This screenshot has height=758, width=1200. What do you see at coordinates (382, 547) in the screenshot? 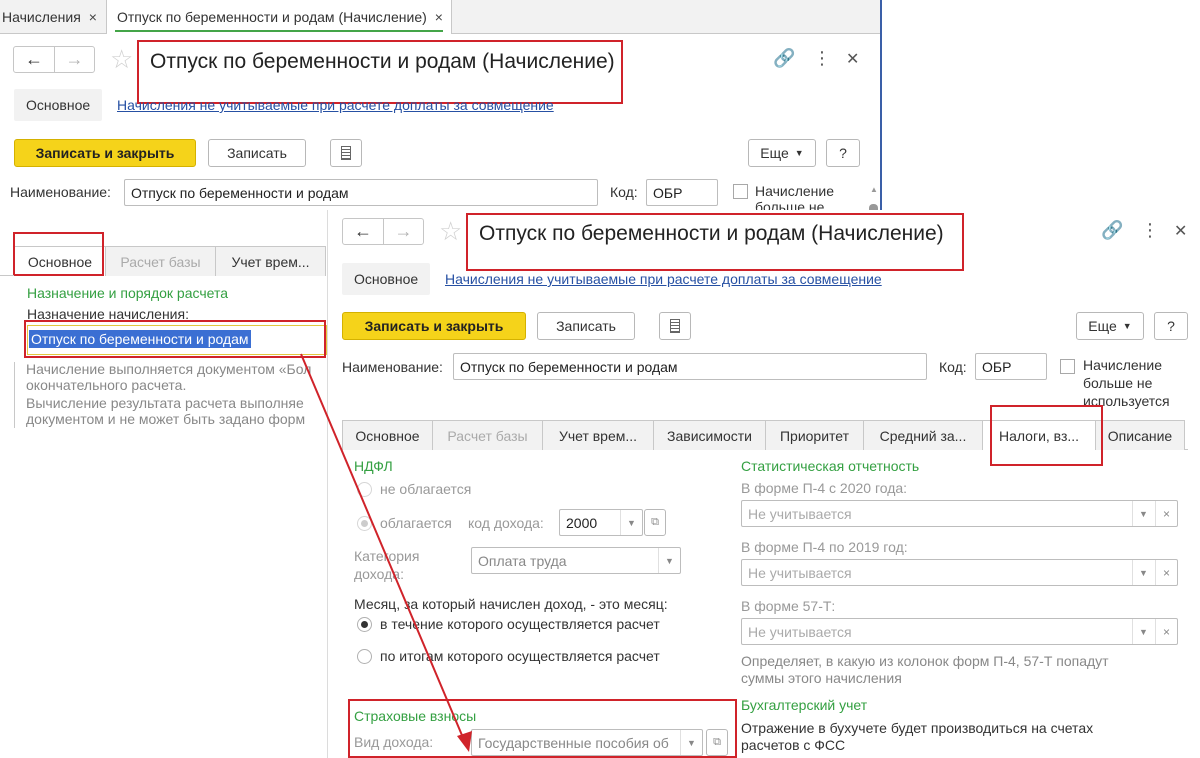
I see `arrow-line` at bounding box center [382, 547].